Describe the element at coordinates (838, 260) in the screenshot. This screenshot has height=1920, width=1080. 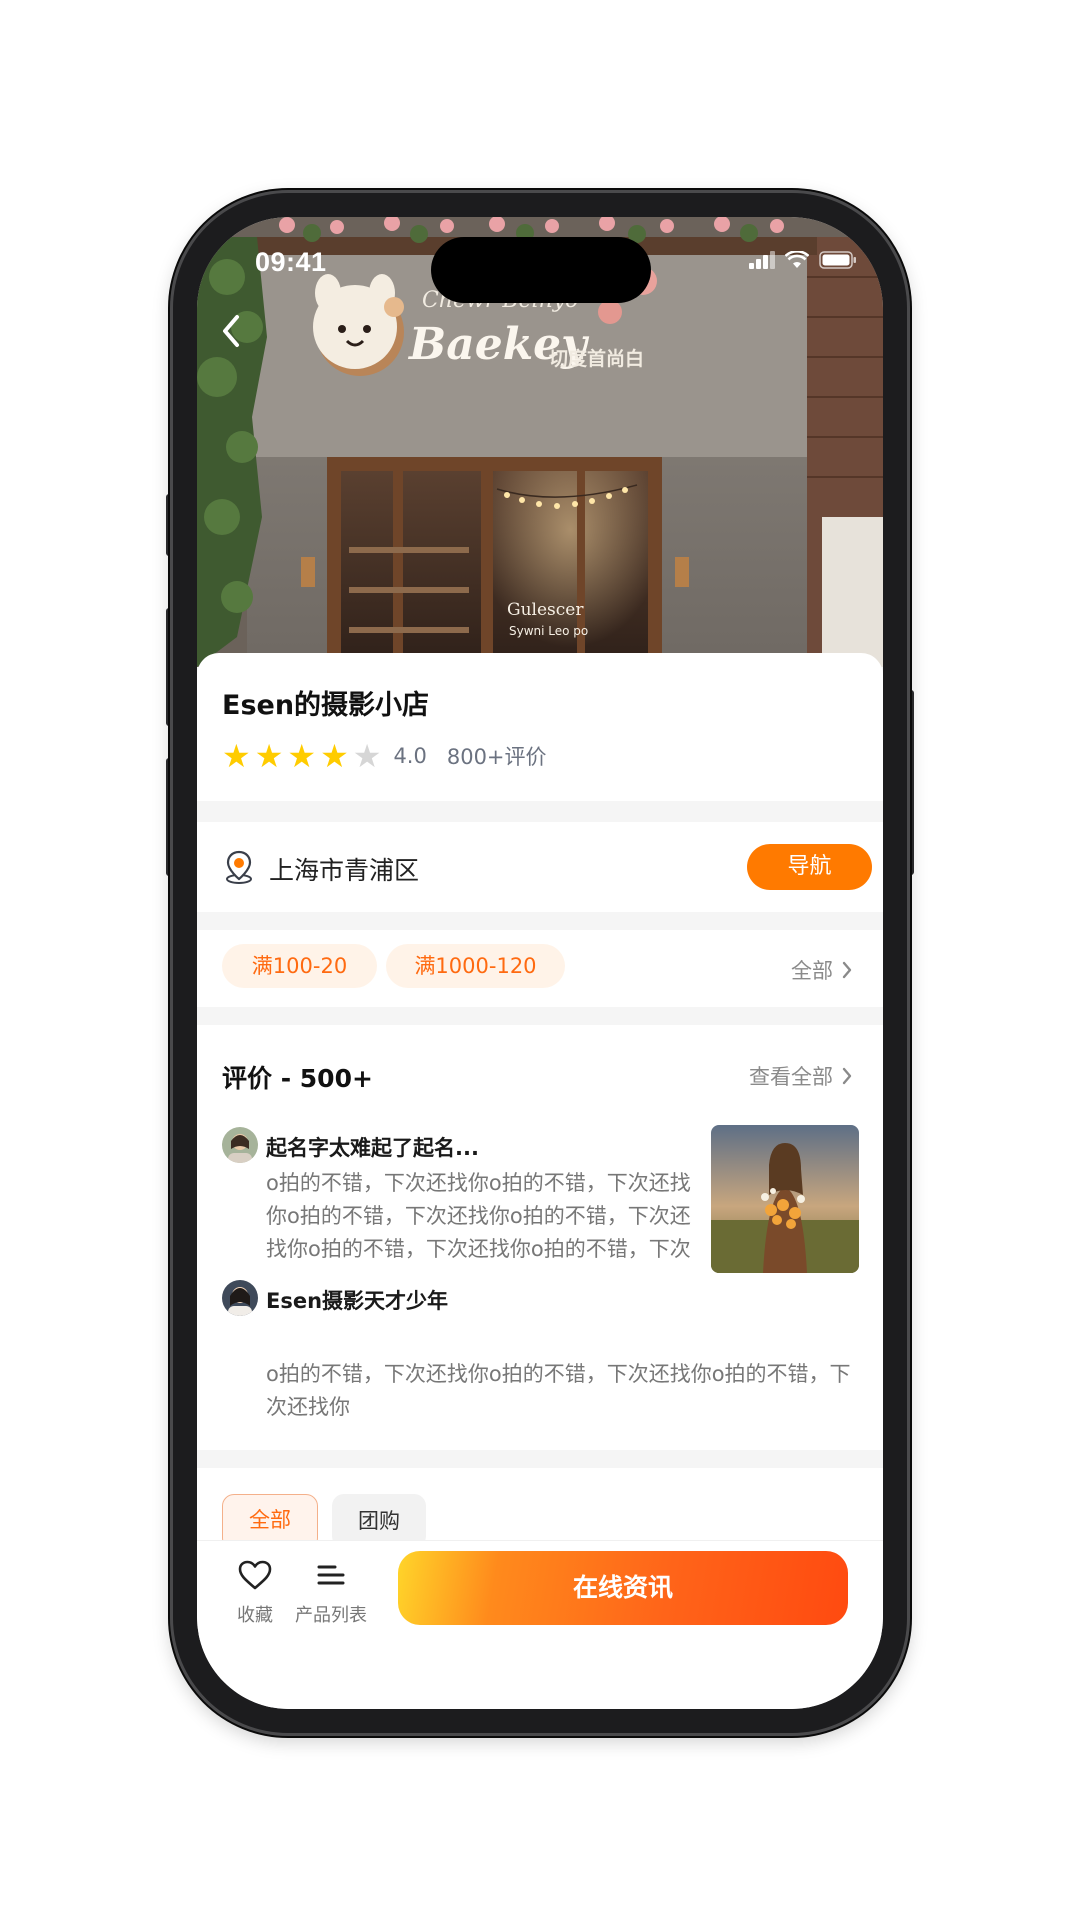
I see `battery-icon` at that location.